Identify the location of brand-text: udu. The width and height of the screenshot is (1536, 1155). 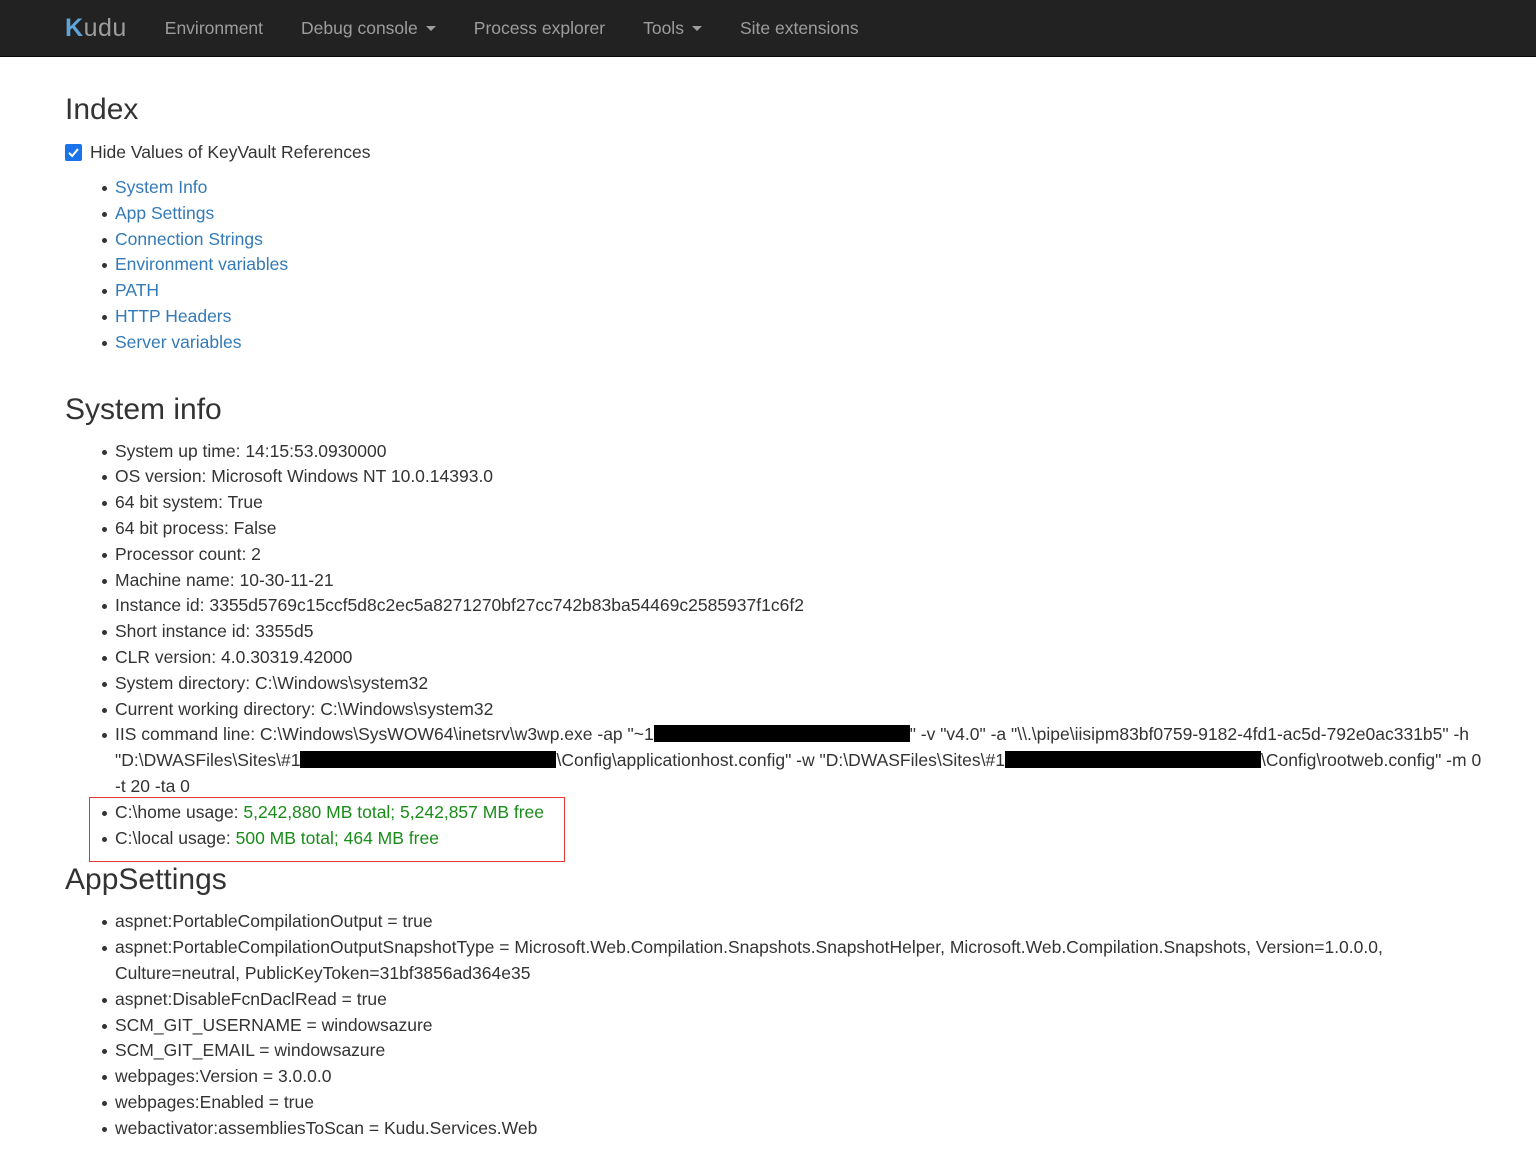
(105, 27).